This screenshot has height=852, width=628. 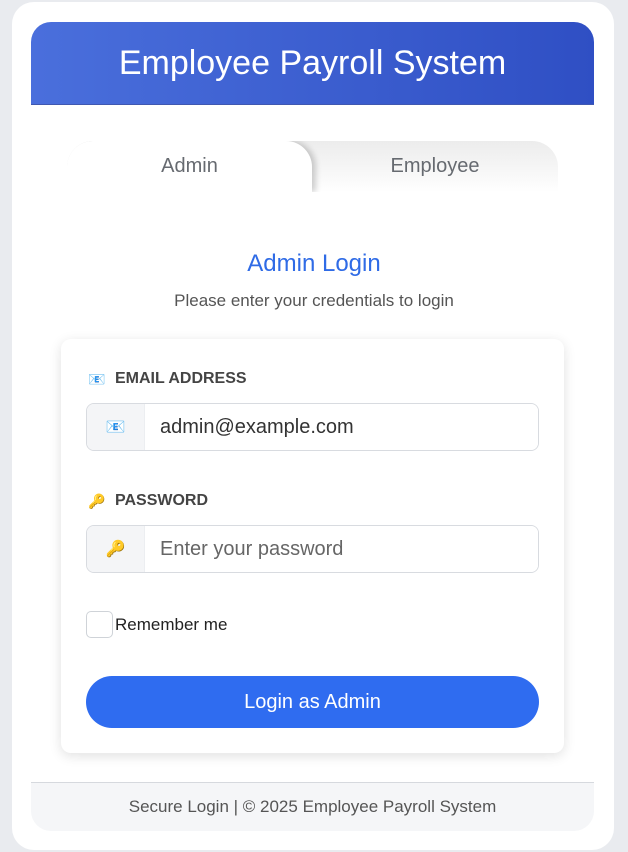 I want to click on email-input-group: 📧, so click(x=312, y=427).